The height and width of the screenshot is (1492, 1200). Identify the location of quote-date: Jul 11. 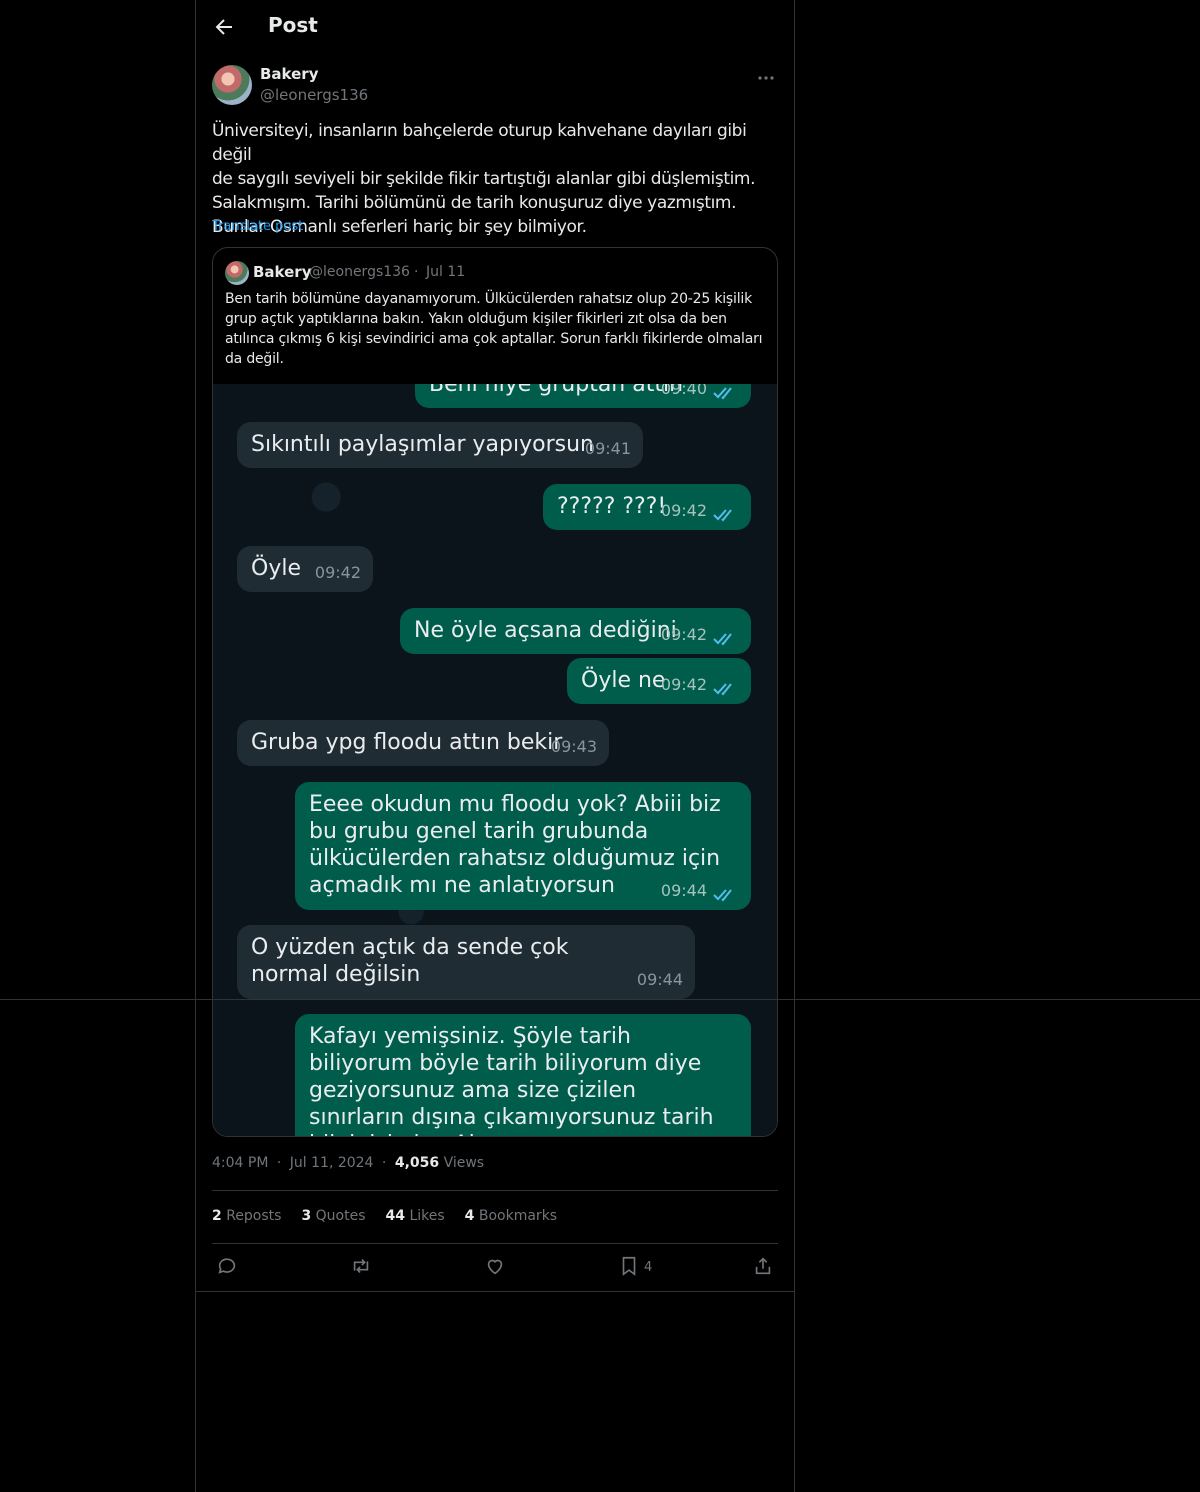
(446, 272).